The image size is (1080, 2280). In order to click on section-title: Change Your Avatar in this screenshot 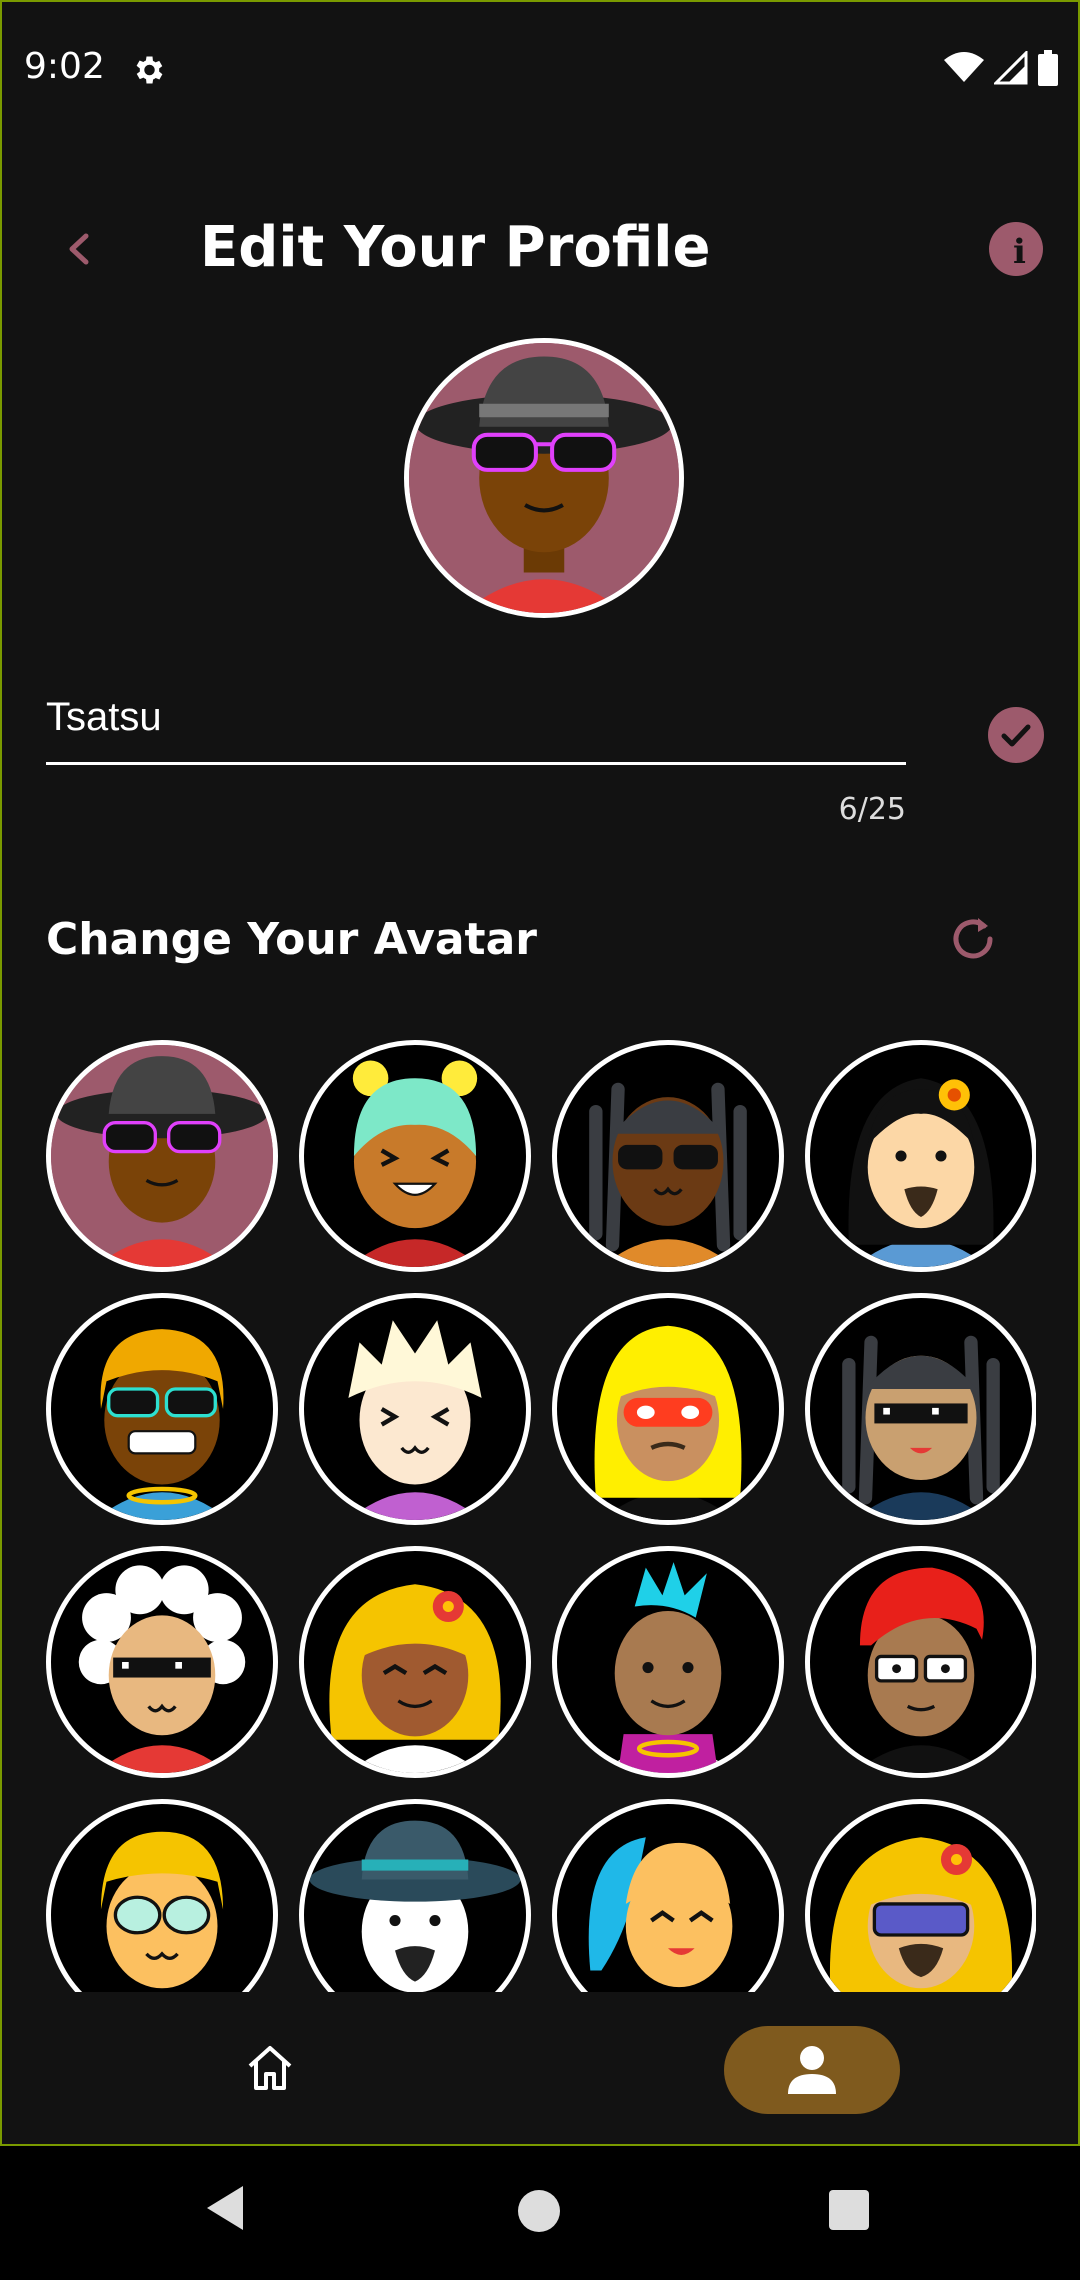, I will do `click(291, 939)`.